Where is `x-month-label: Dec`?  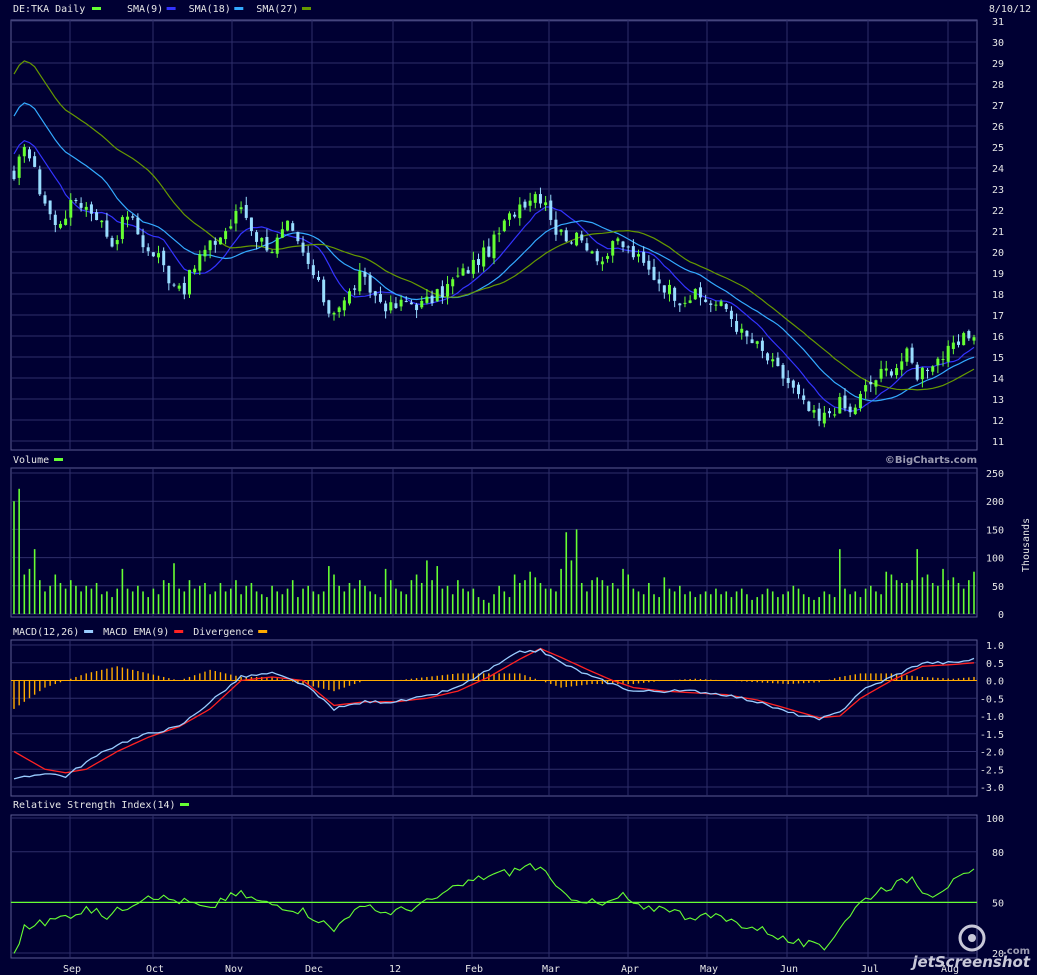
x-month-label: Dec is located at coordinates (314, 969).